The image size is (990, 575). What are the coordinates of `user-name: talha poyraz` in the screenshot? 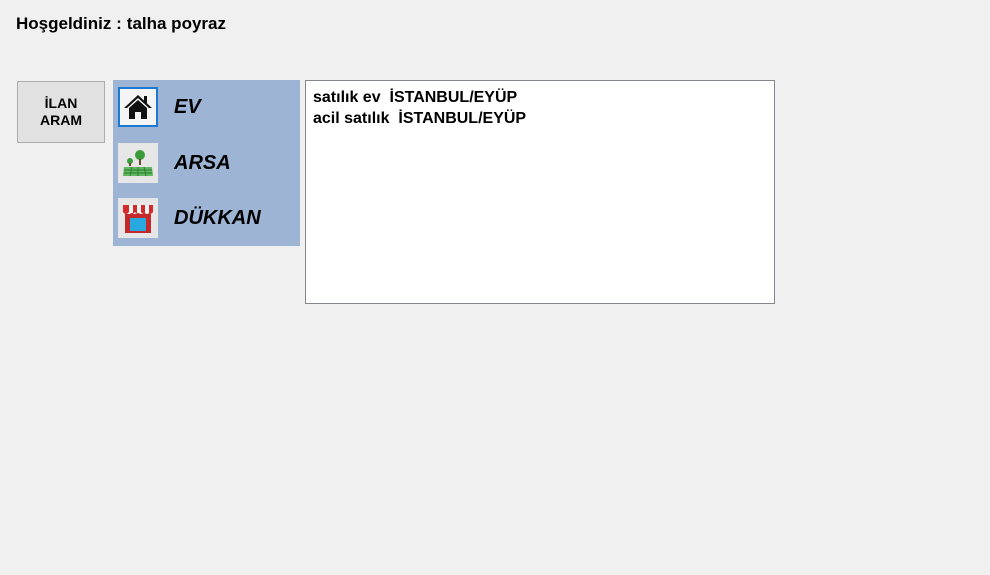 It's located at (176, 23).